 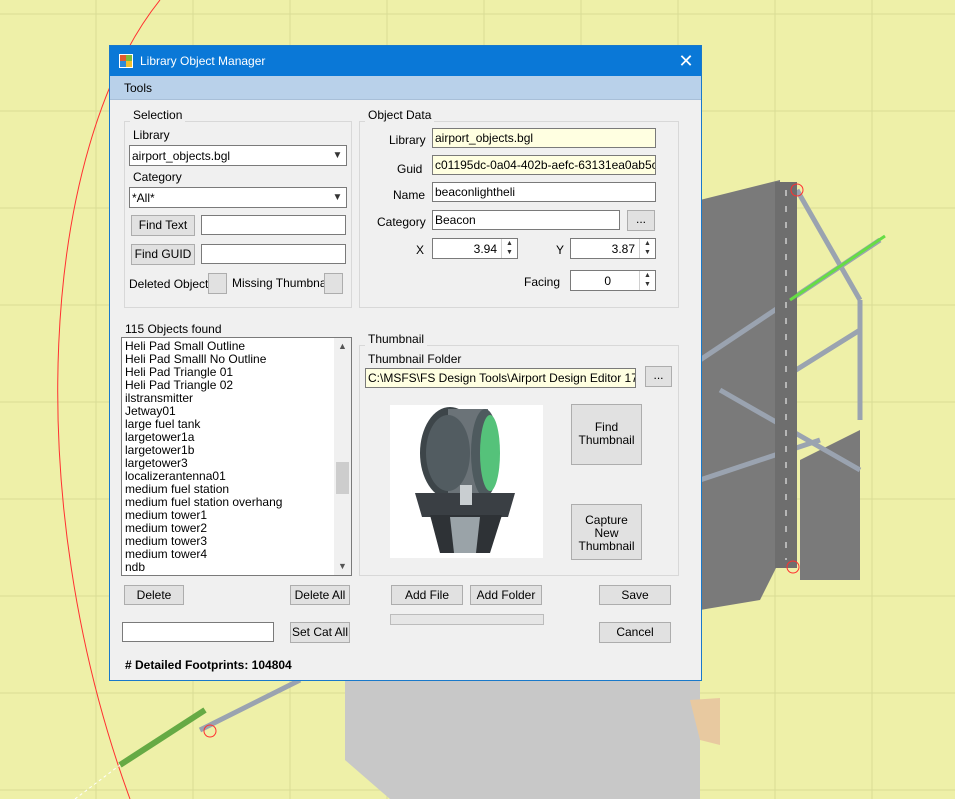 What do you see at coordinates (405, 61) in the screenshot?
I see `title-bar: Library Object Manager ✕` at bounding box center [405, 61].